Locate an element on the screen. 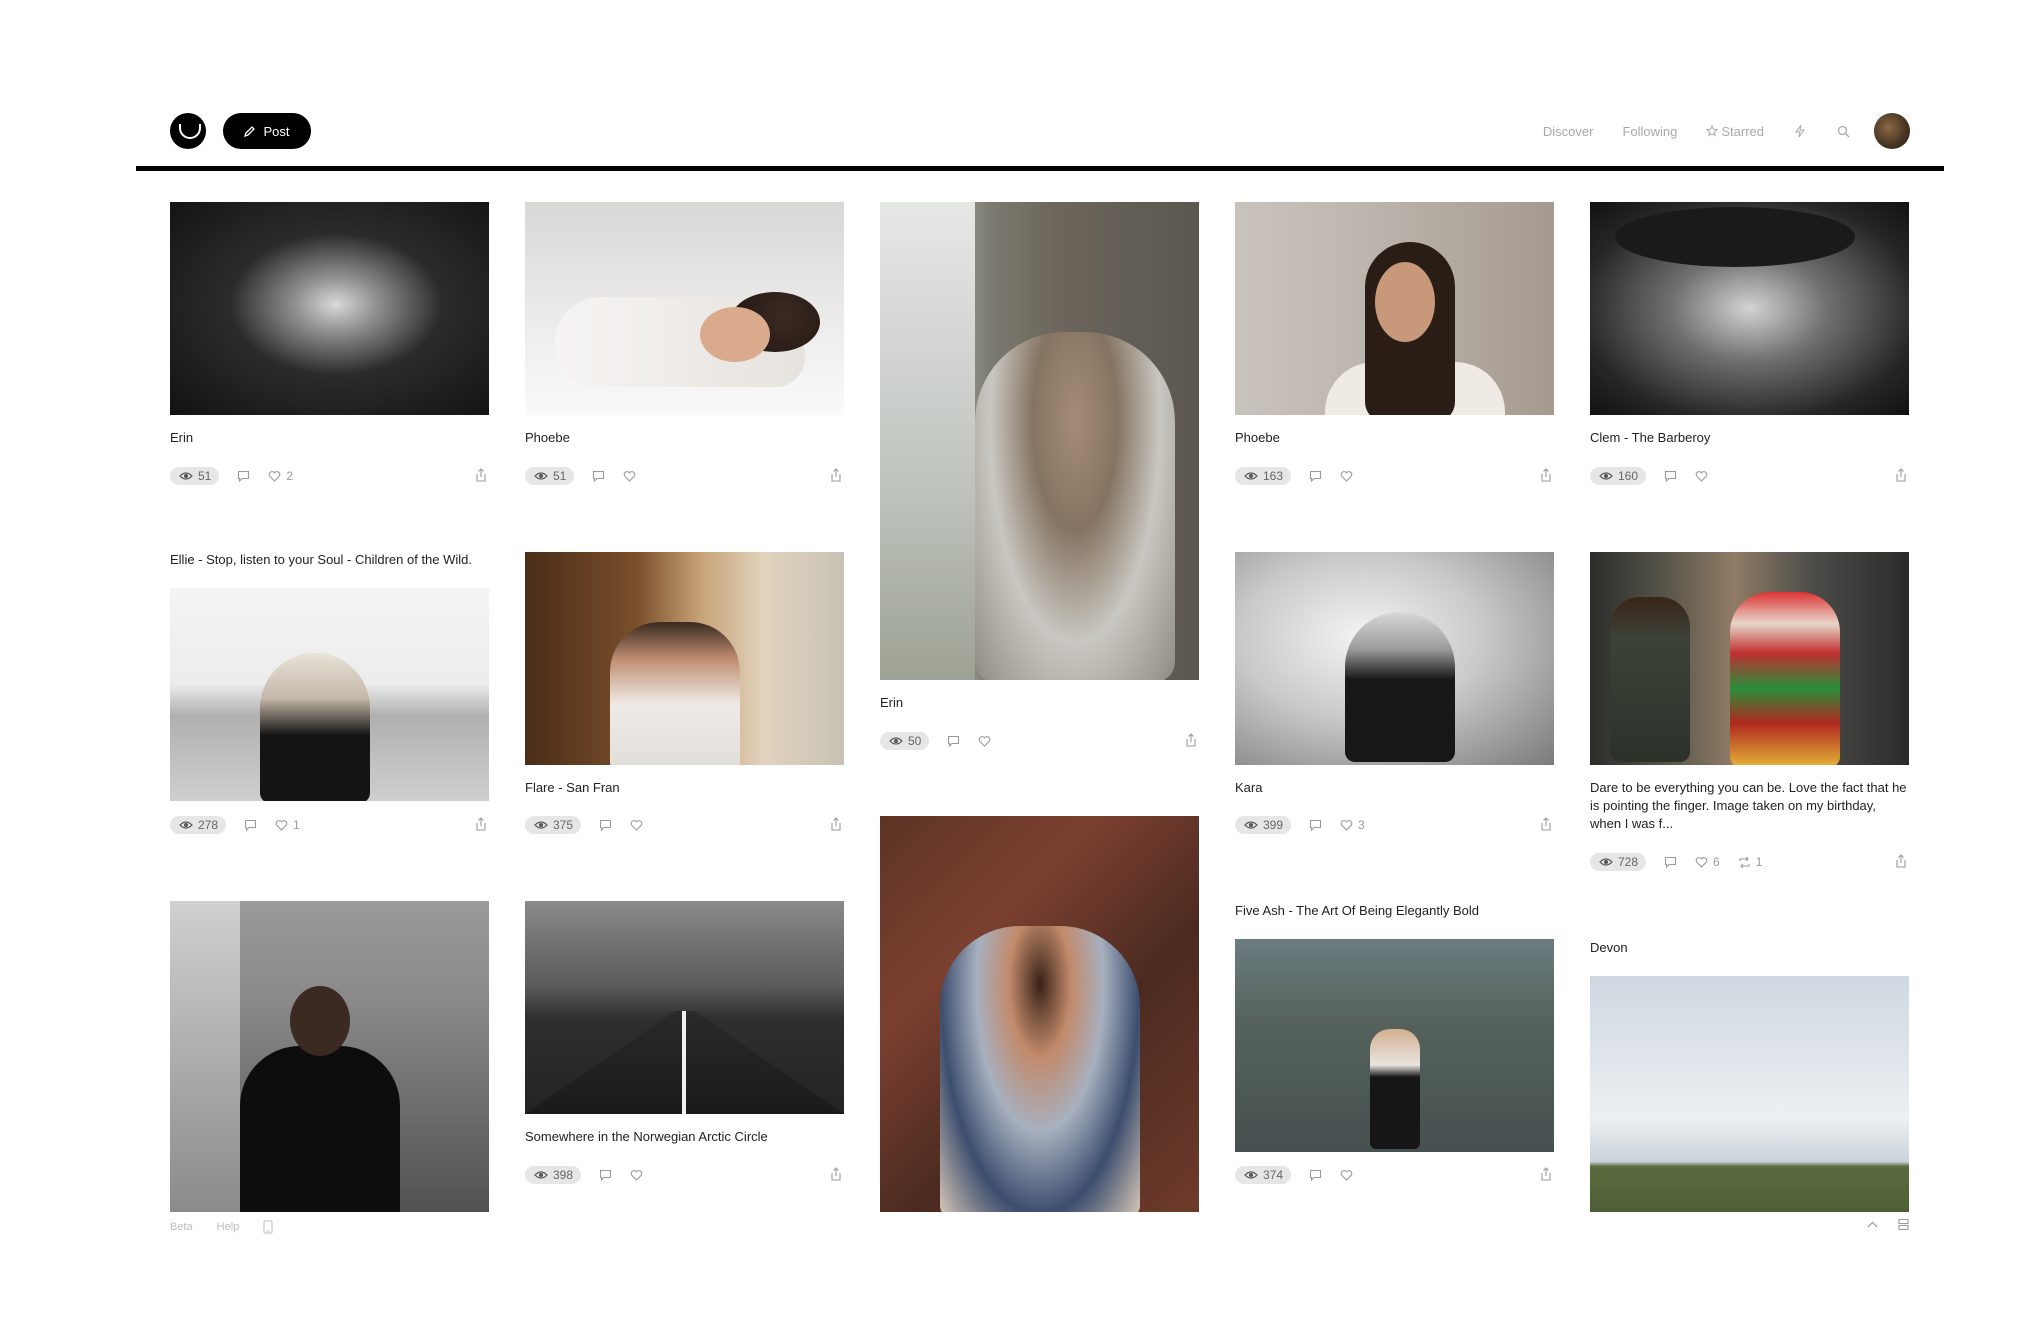 The height and width of the screenshot is (1325, 2024). post-stats: 398 is located at coordinates (684, 1175).